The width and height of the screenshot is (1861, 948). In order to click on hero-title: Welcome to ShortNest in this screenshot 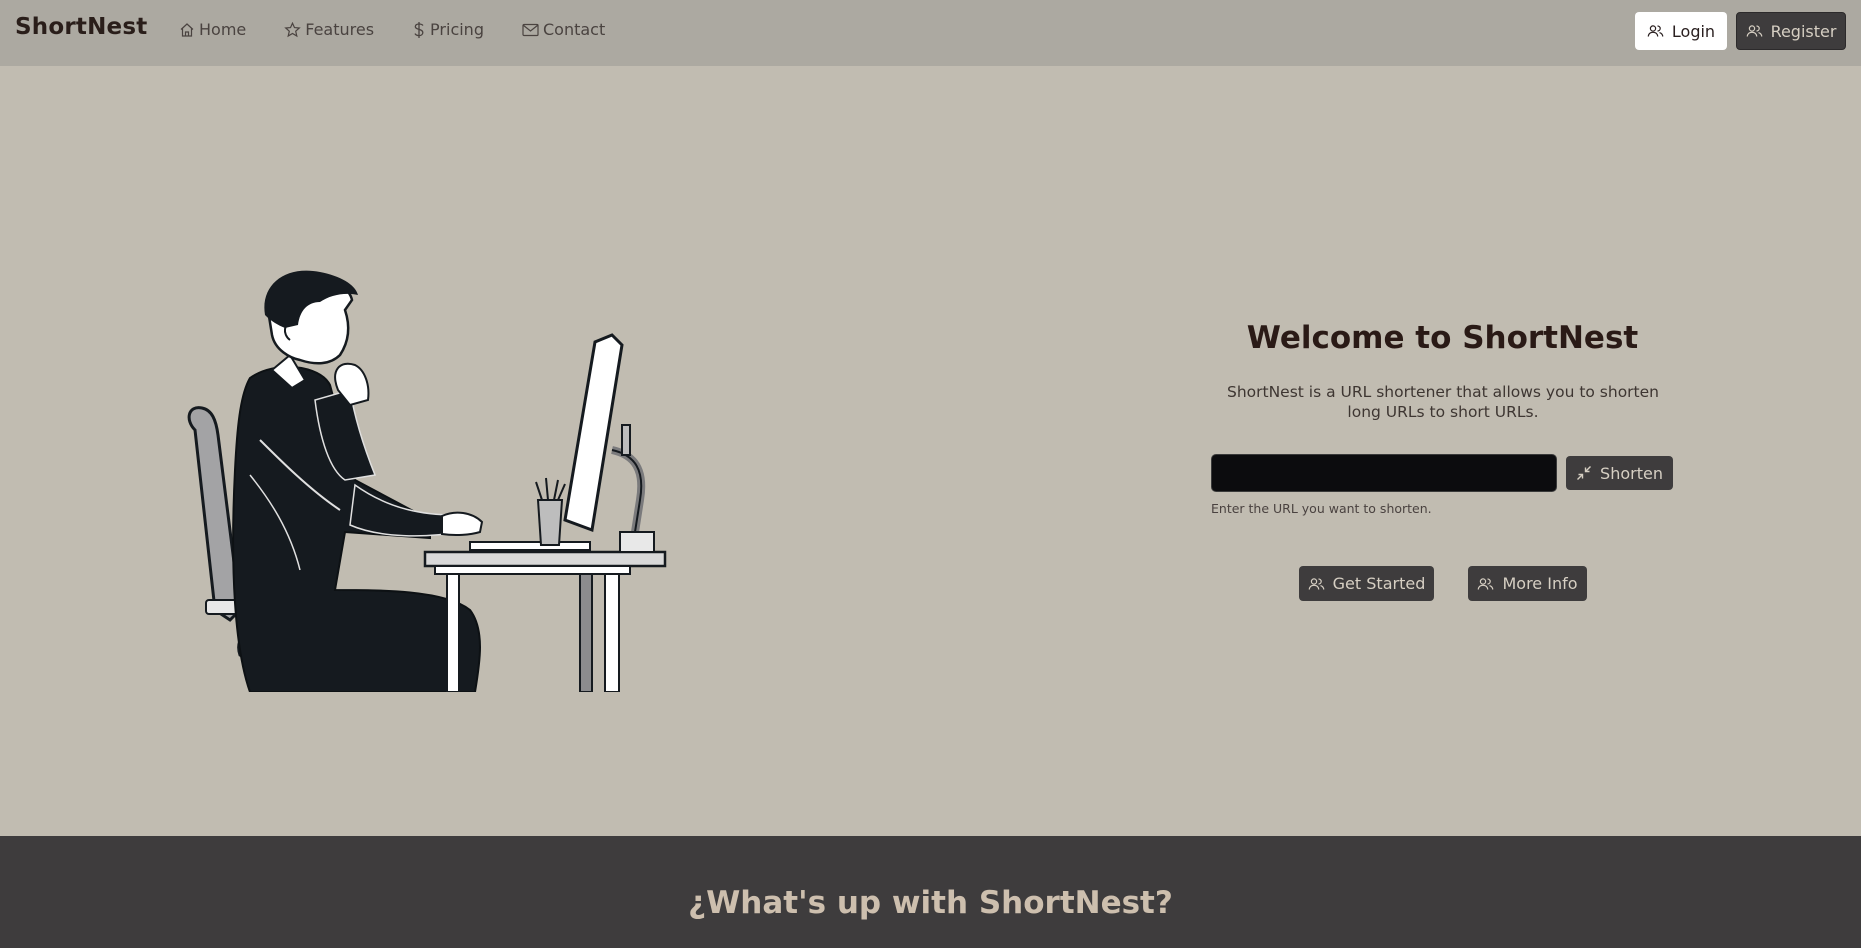, I will do `click(1442, 338)`.